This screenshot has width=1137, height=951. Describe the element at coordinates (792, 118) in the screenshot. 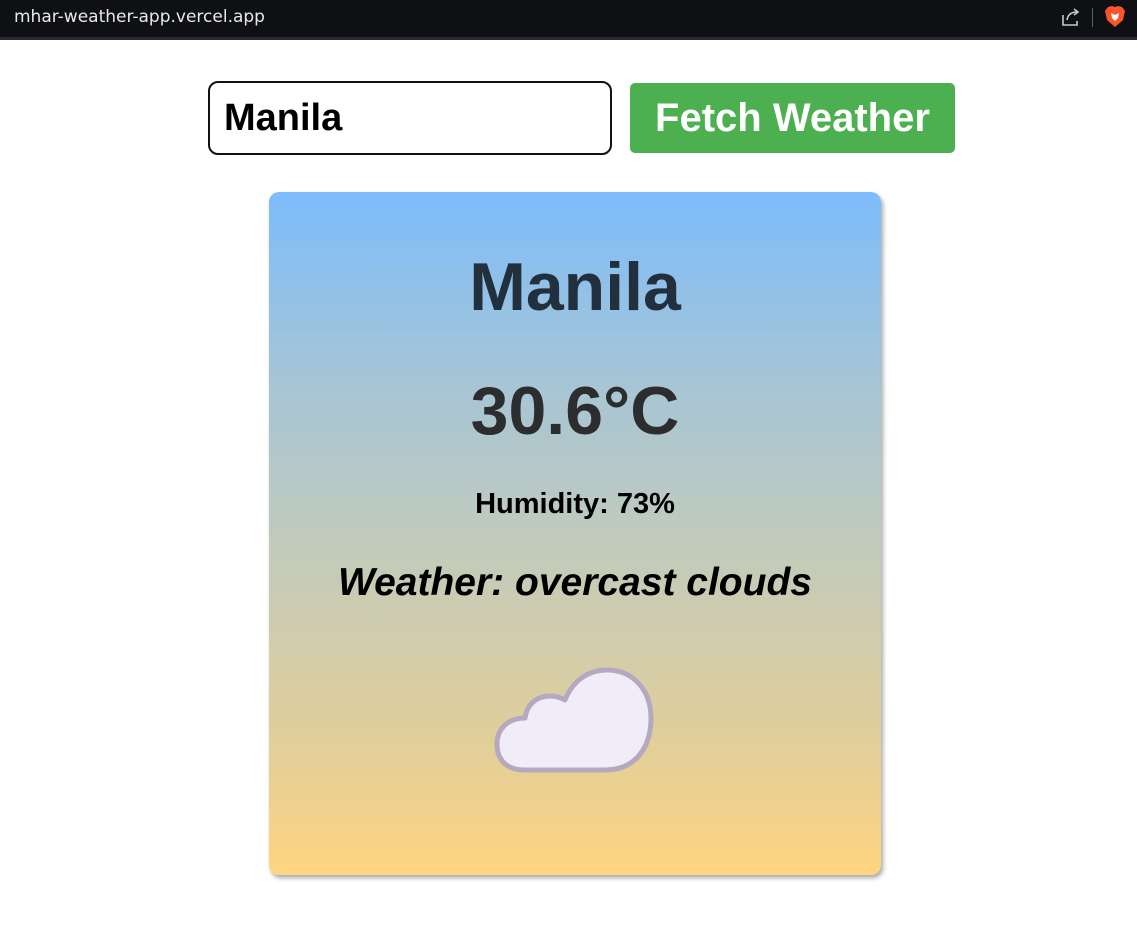

I see `fetch-weather-button: Fetch Weather` at that location.